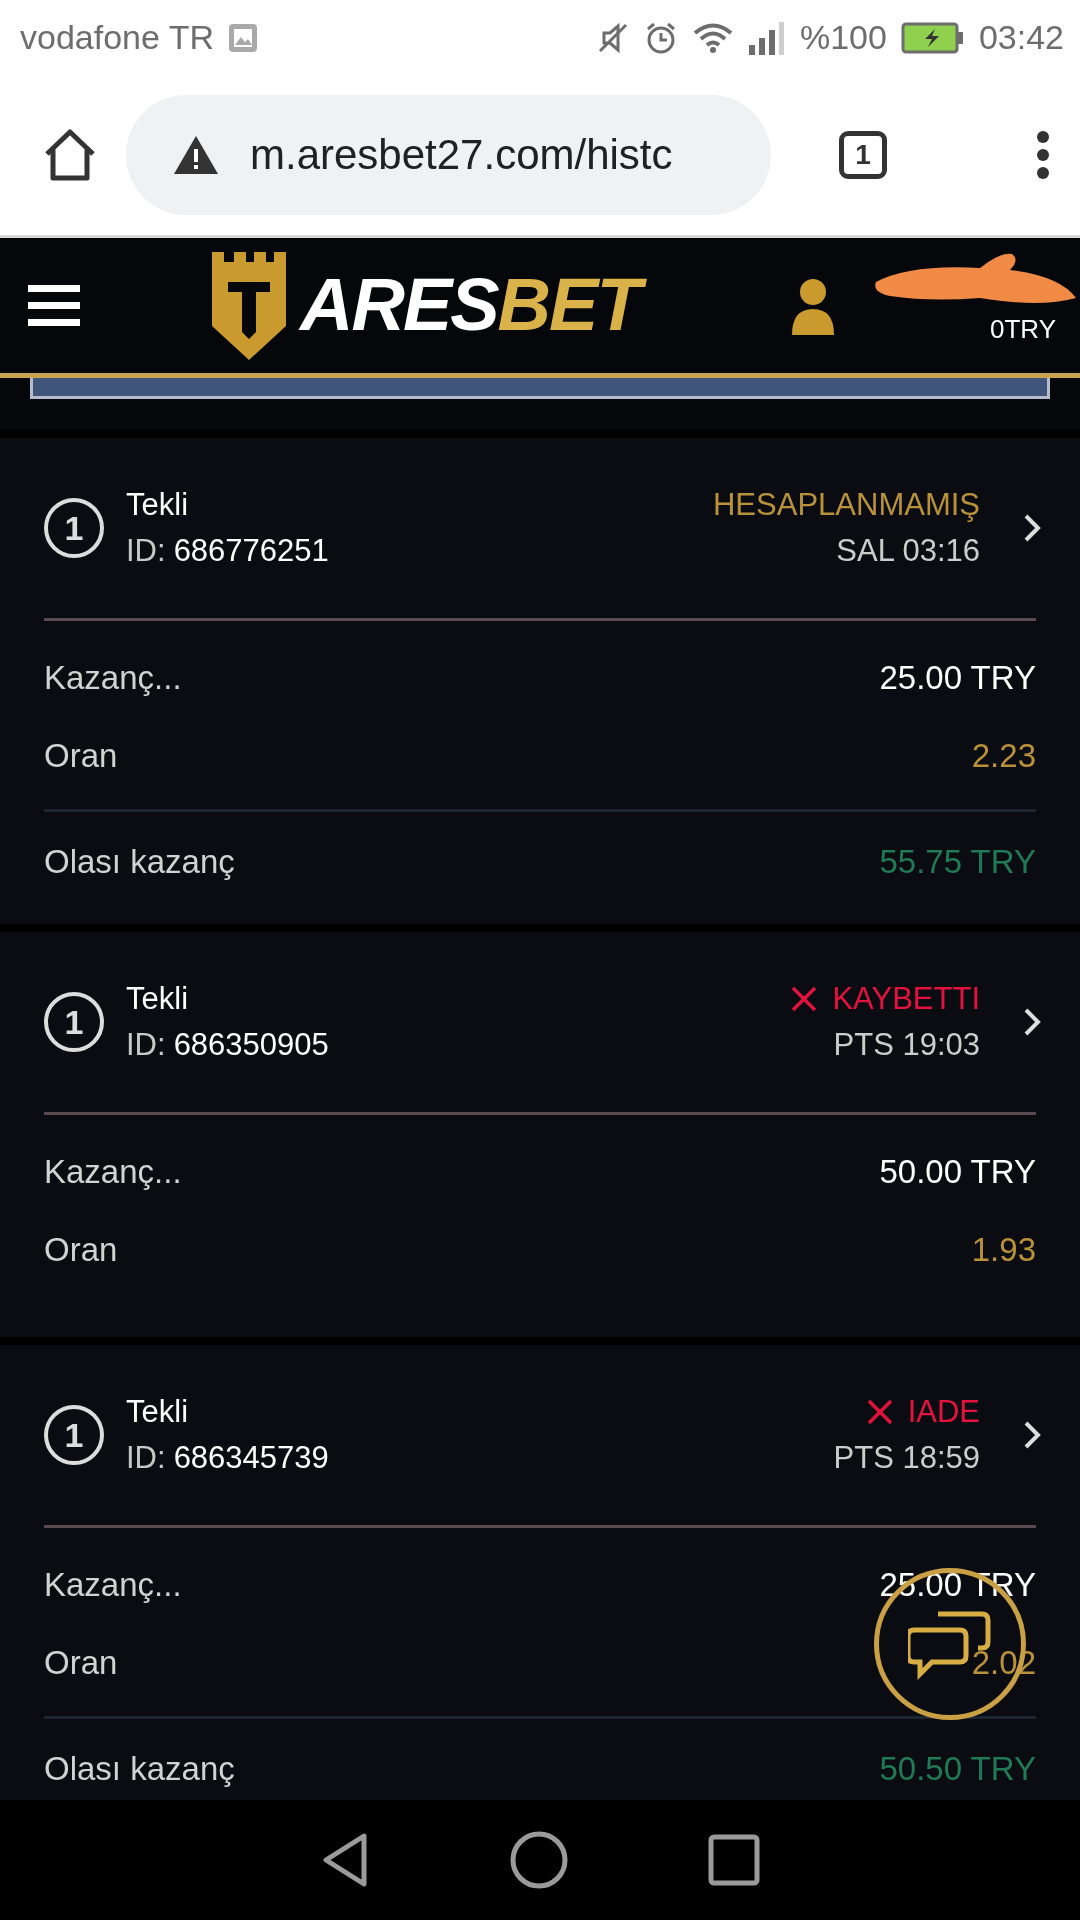 The image size is (1080, 1920). I want to click on balance: 0TRY, so click(1022, 329).